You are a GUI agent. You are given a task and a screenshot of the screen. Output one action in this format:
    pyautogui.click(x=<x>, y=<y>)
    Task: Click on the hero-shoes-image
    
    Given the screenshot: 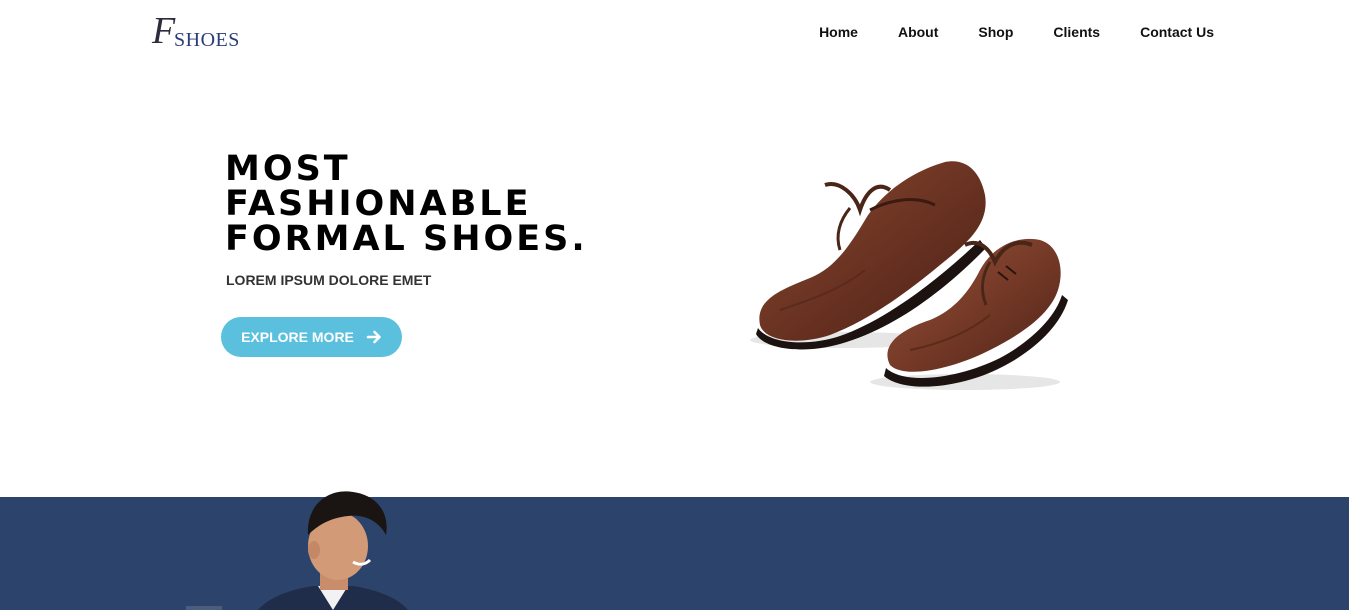 What is the action you would take?
    pyautogui.click(x=909, y=275)
    